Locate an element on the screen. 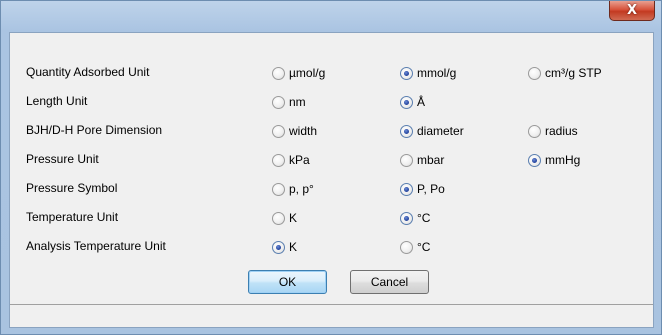  row-label: Pressure Symbol is located at coordinates (72, 188).